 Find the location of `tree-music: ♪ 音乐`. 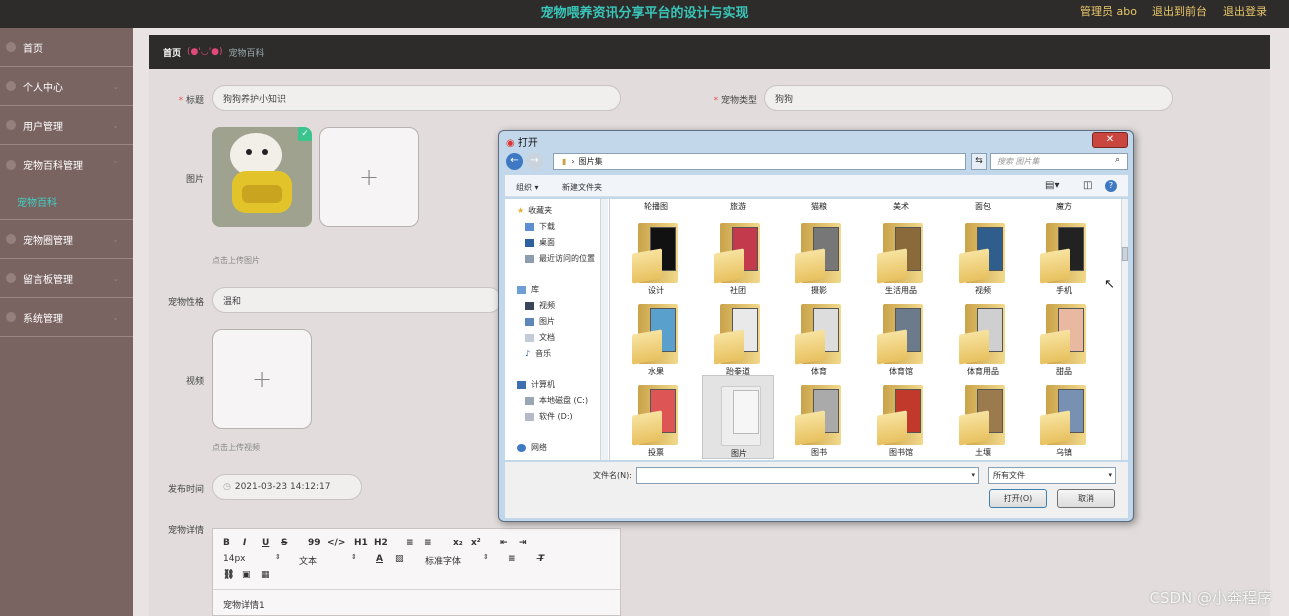

tree-music: ♪ 音乐 is located at coordinates (538, 353).